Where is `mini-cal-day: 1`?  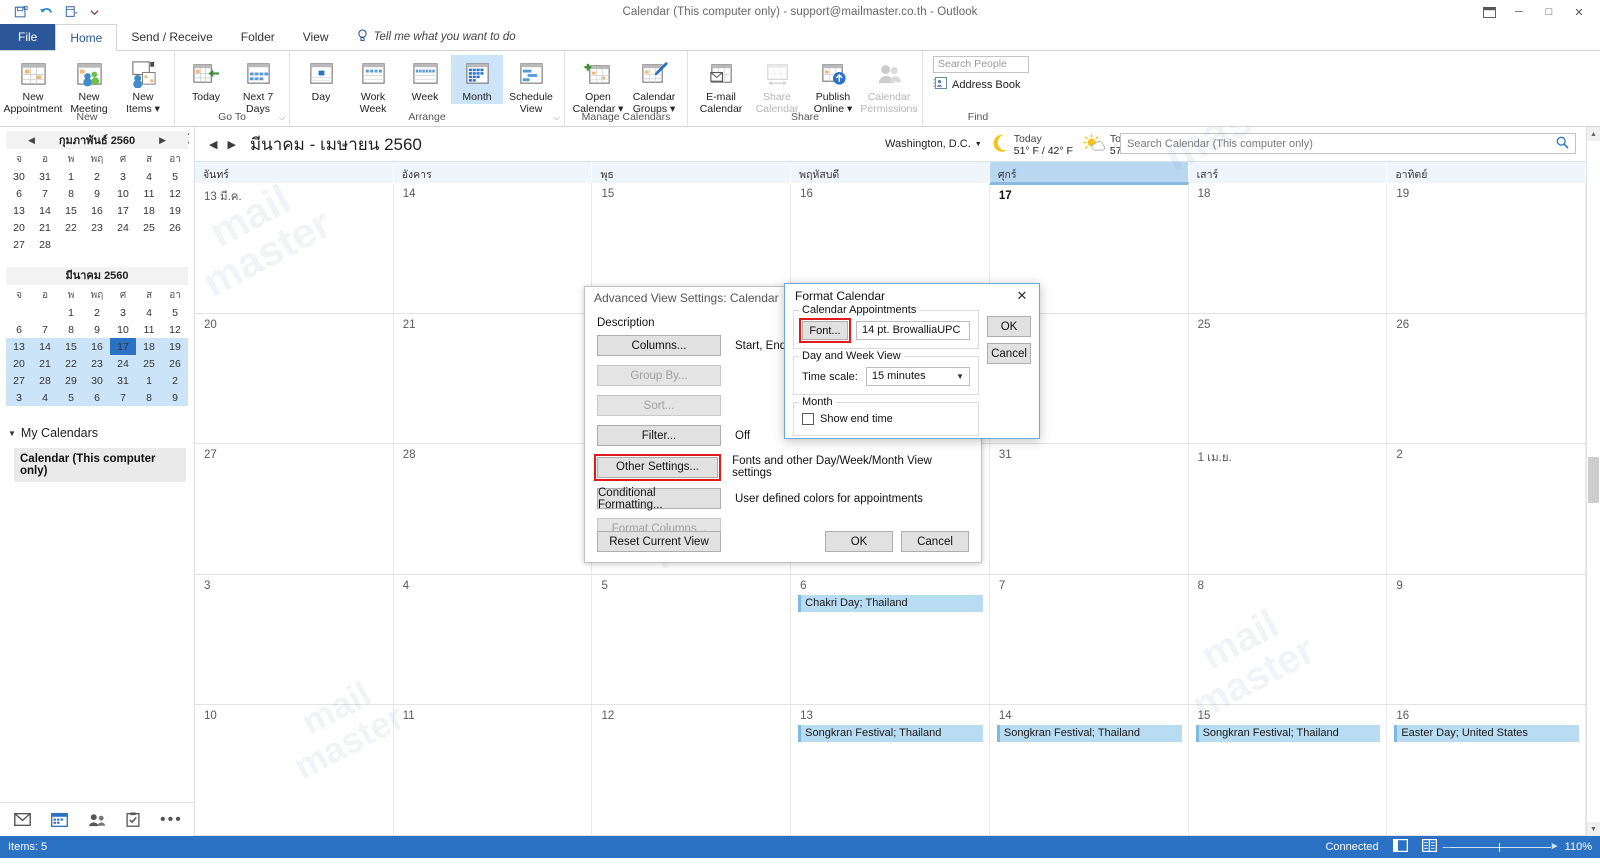 mini-cal-day: 1 is located at coordinates (71, 312).